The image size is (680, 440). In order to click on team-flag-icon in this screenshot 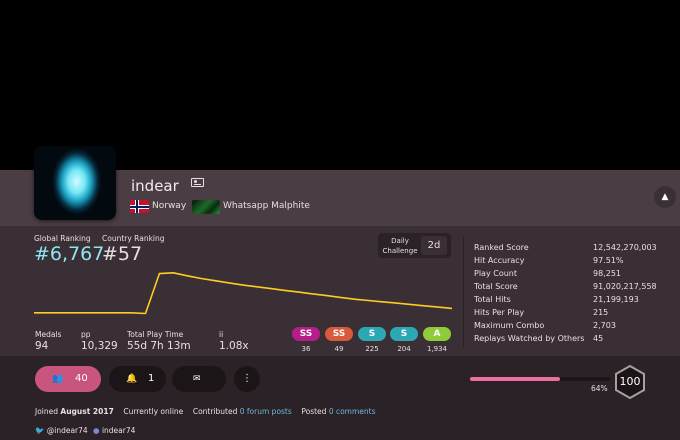, I will do `click(206, 207)`.